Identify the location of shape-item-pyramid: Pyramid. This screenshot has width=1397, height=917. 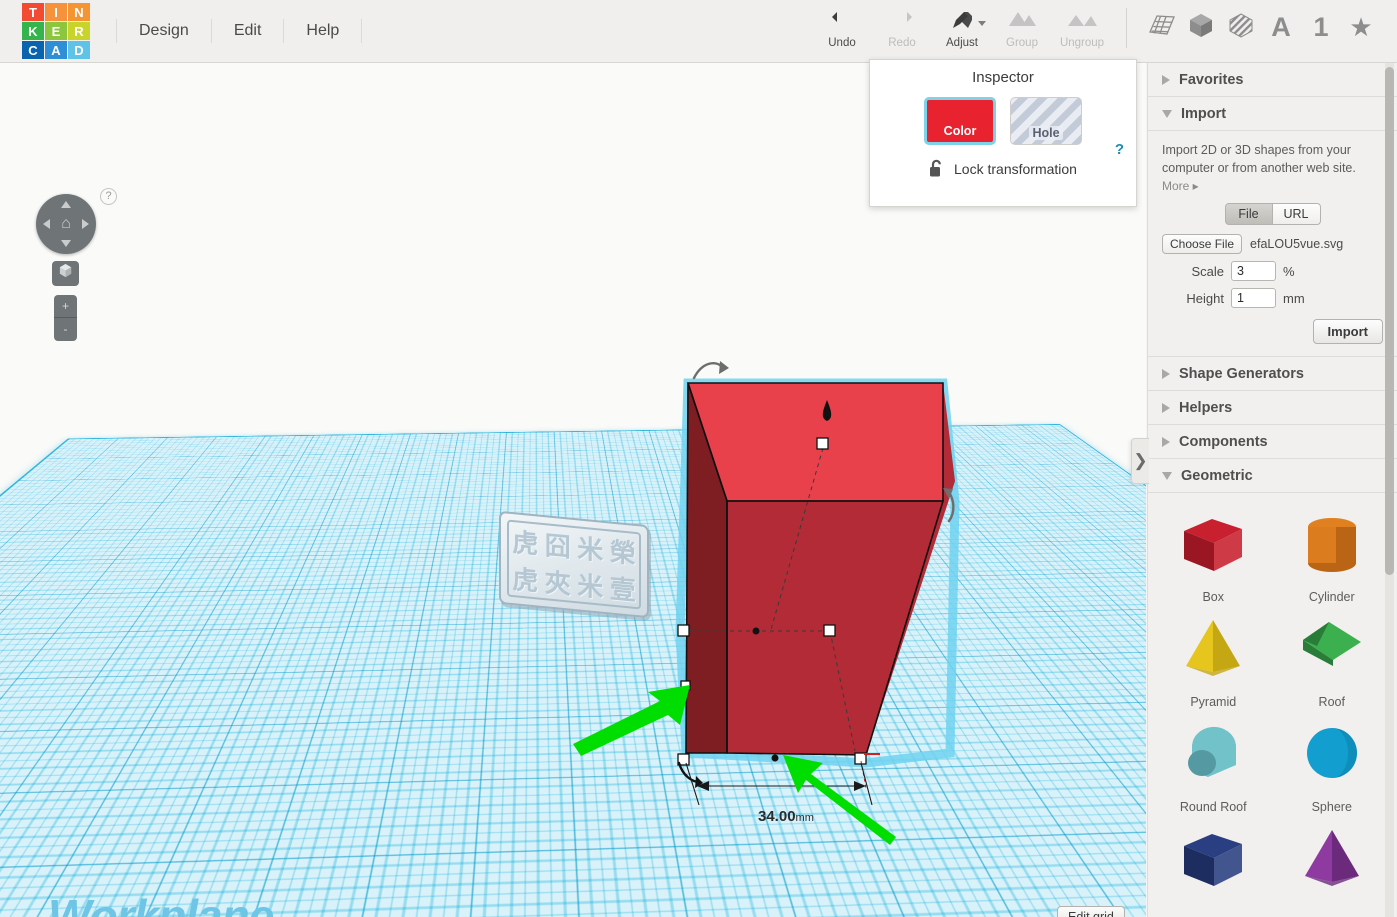
(1213, 659).